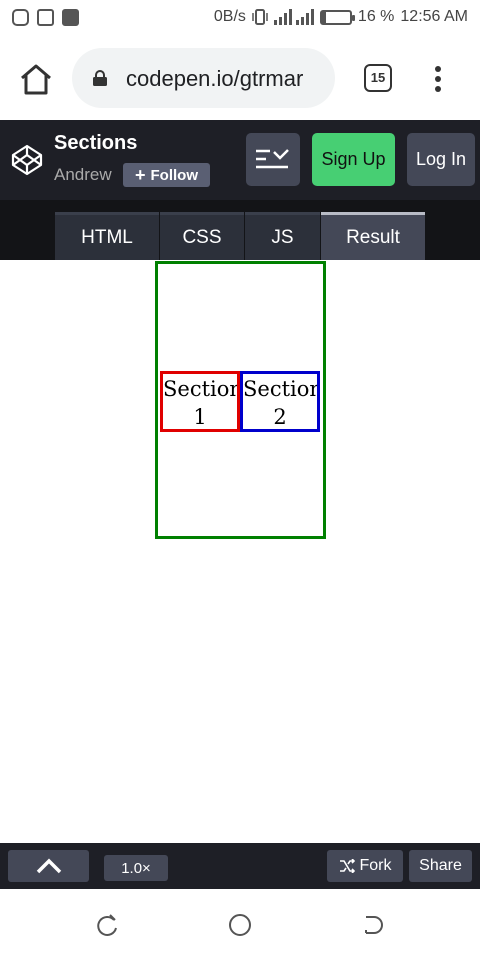 The image size is (480, 960). I want to click on status-bar: 0B/s 16 % 12:56 AM, so click(240, 18).